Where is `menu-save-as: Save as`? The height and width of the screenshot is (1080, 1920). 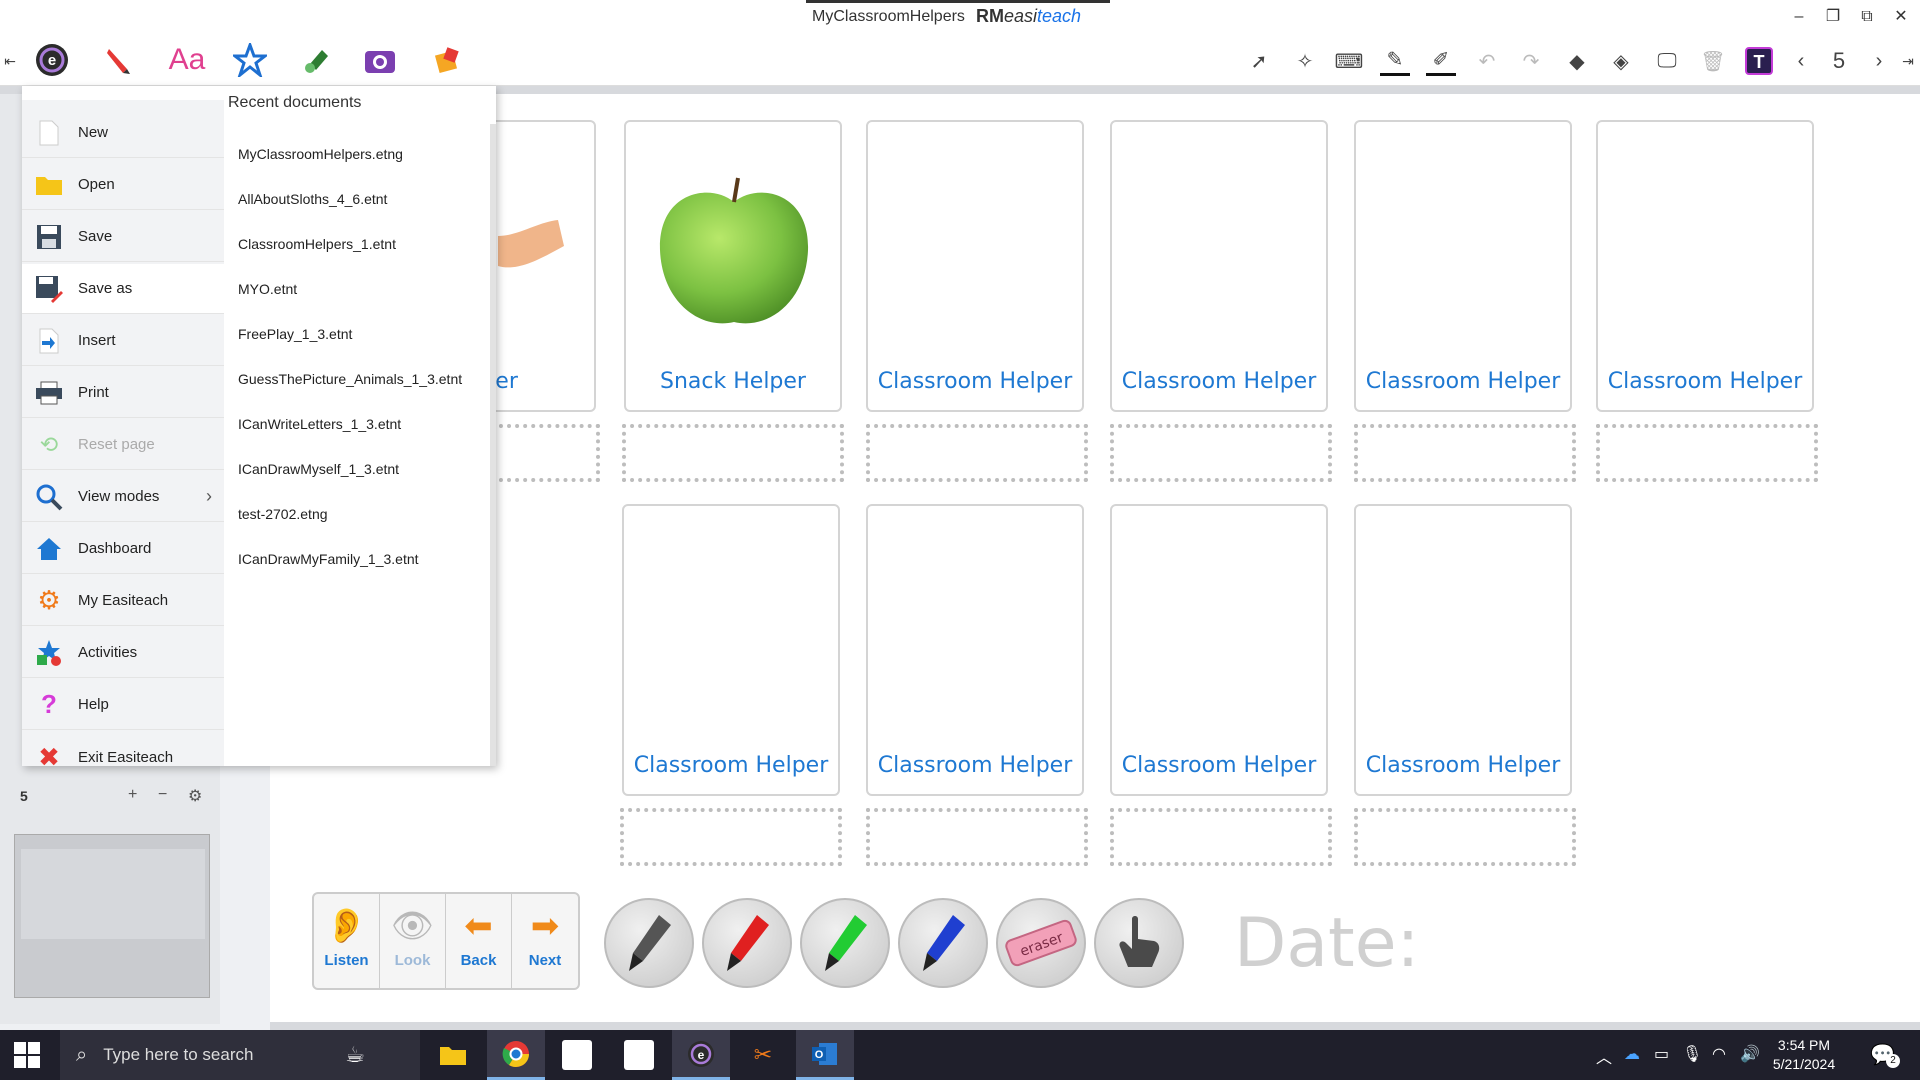 menu-save-as: Save as is located at coordinates (123, 289).